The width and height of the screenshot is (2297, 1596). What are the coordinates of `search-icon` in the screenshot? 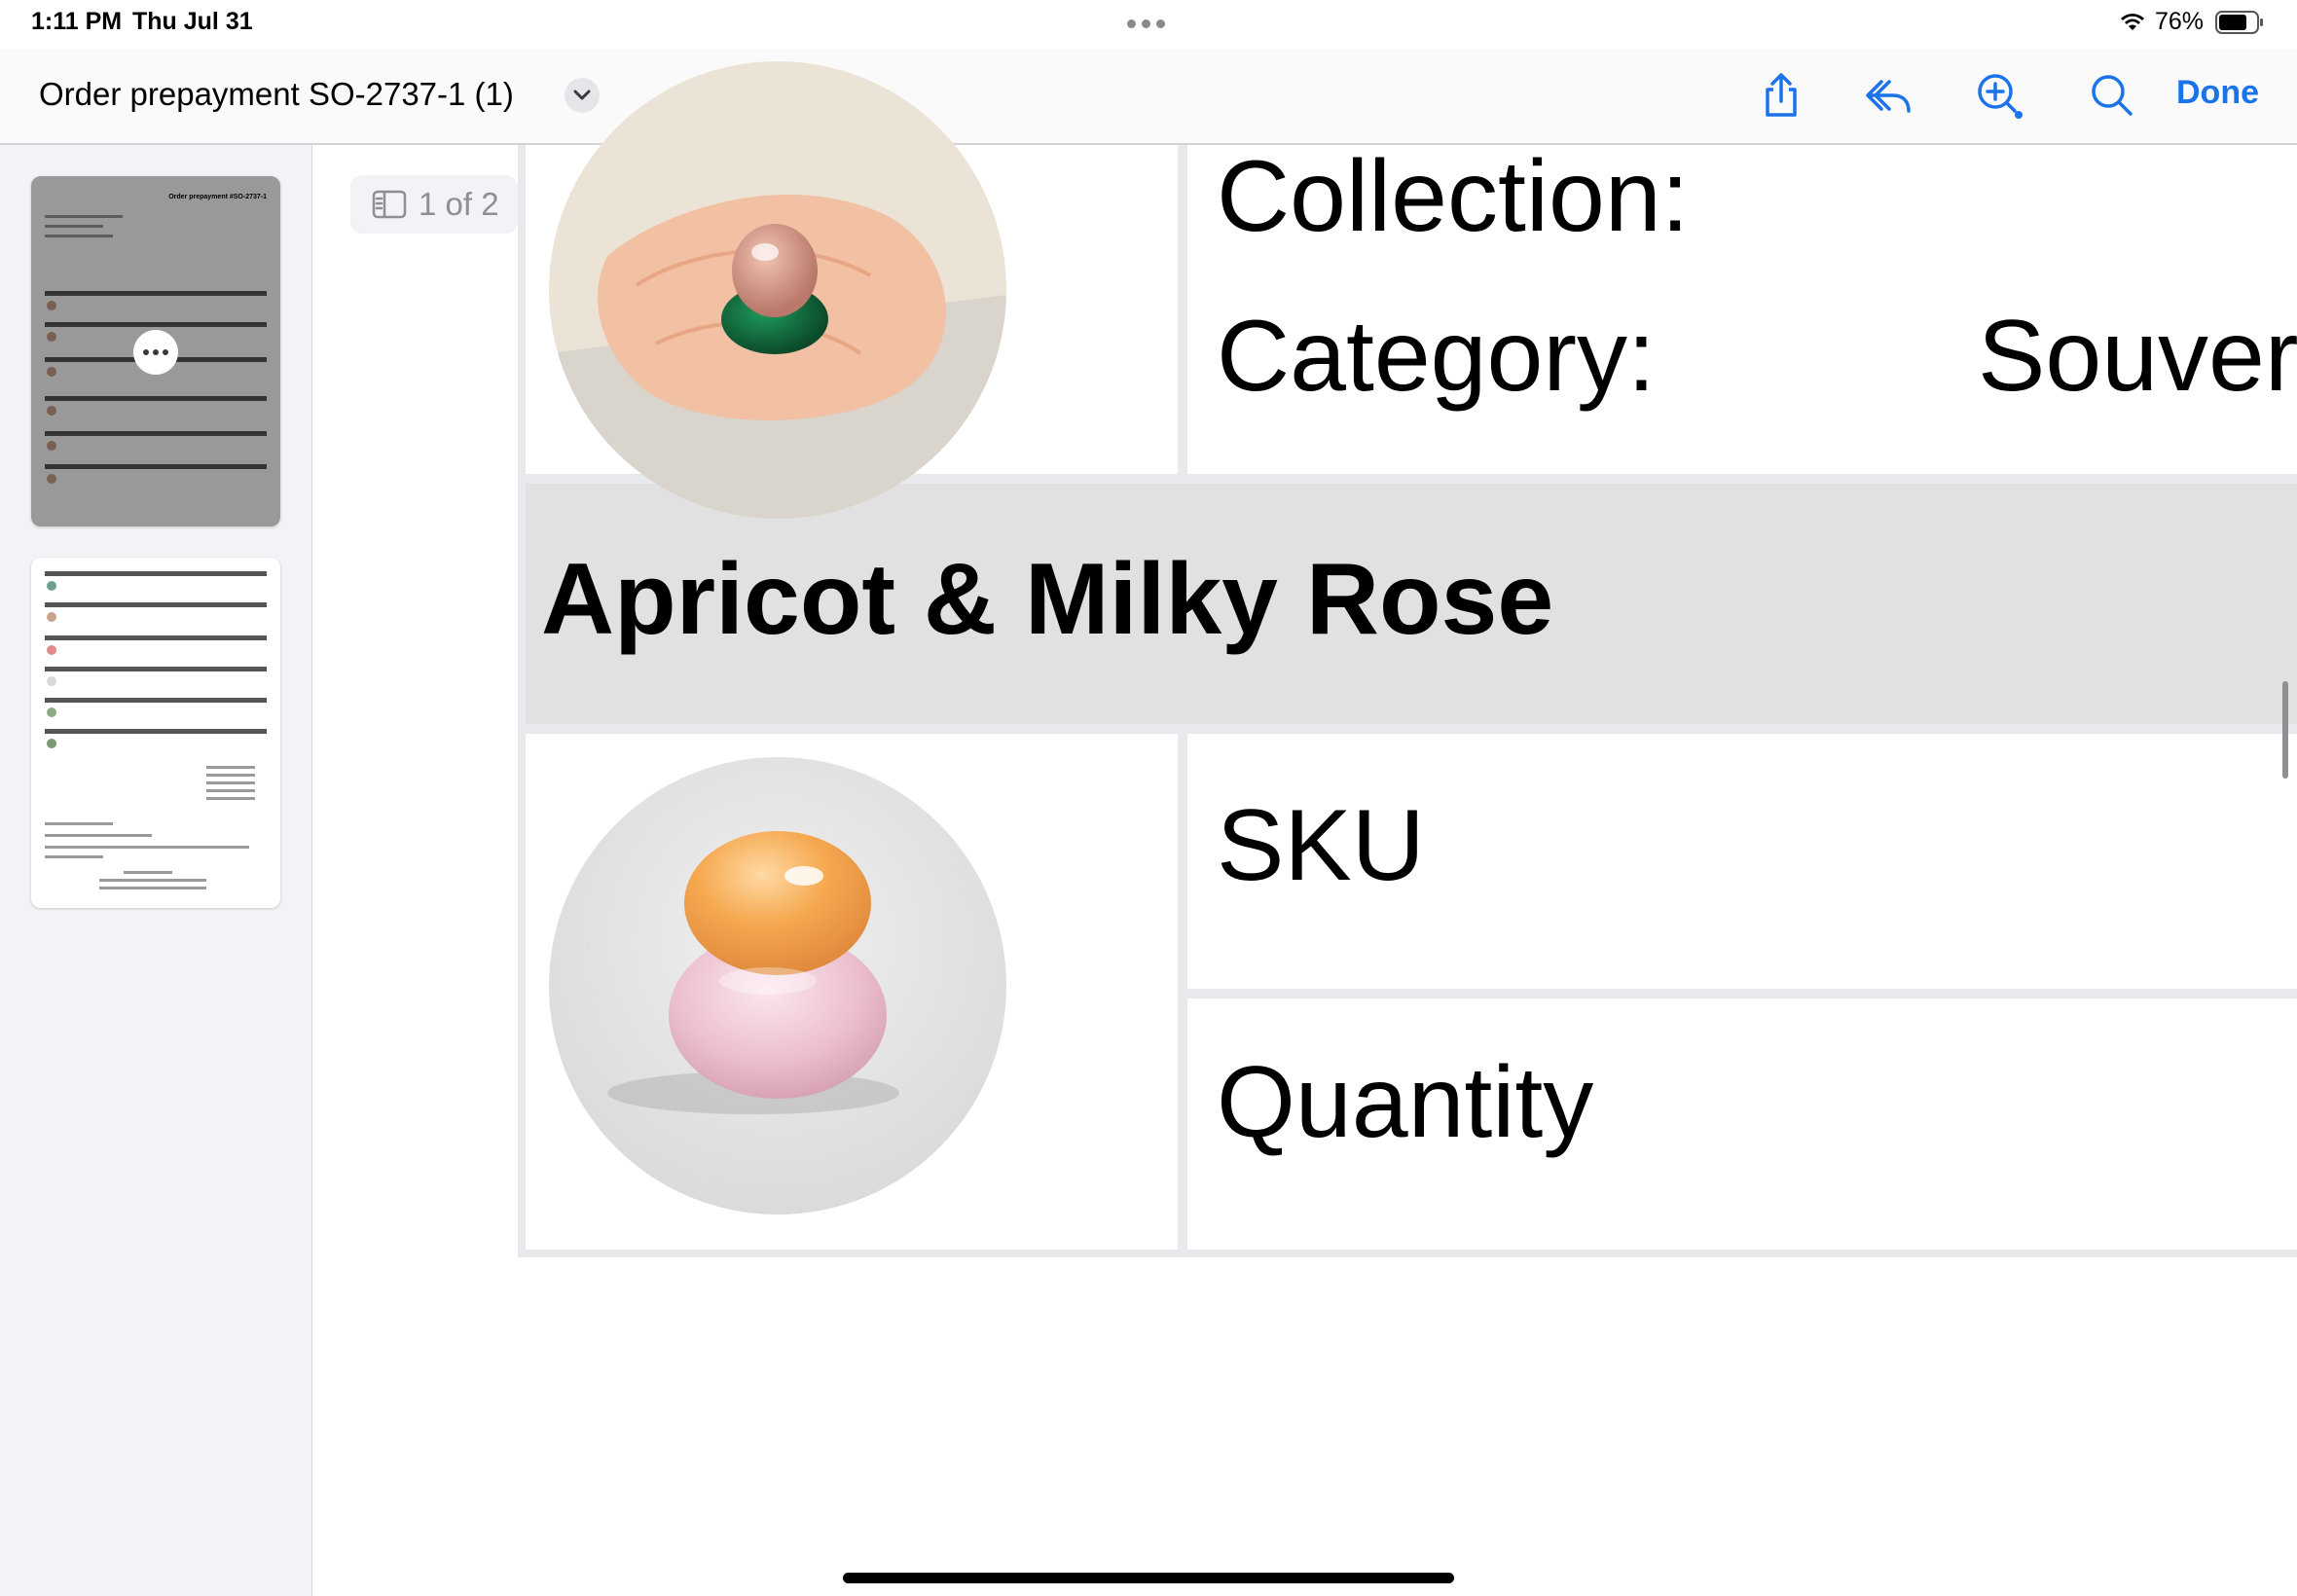 It's located at (2112, 95).